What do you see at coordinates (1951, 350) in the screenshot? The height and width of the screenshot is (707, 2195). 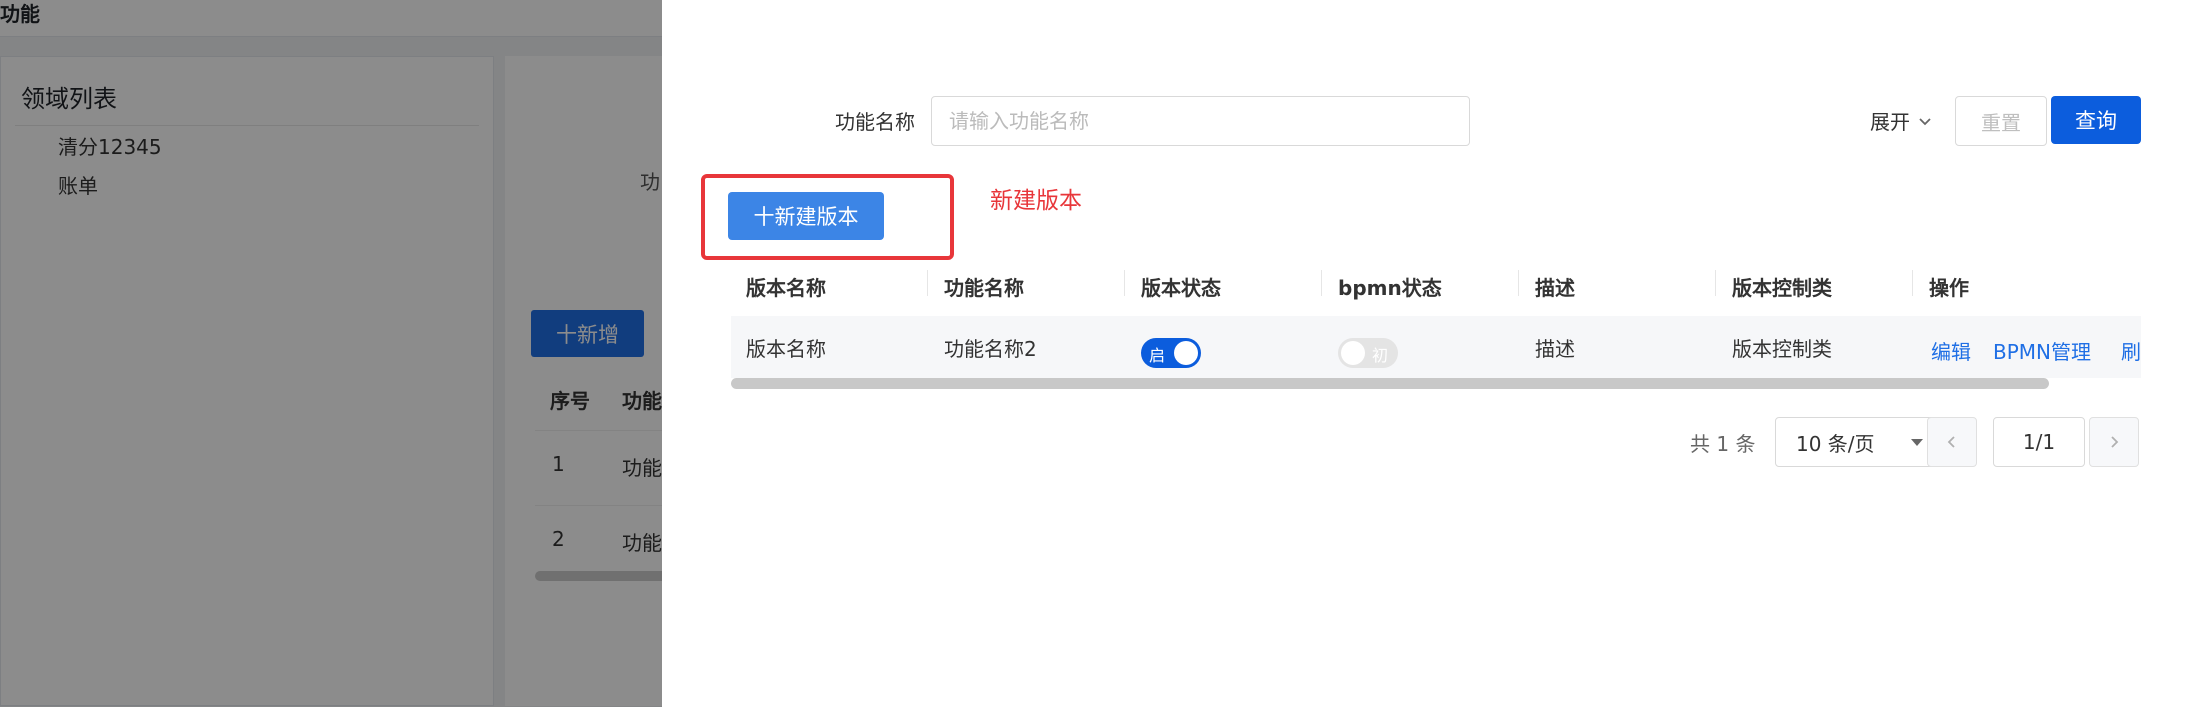 I see `edit-link: 编辑` at bounding box center [1951, 350].